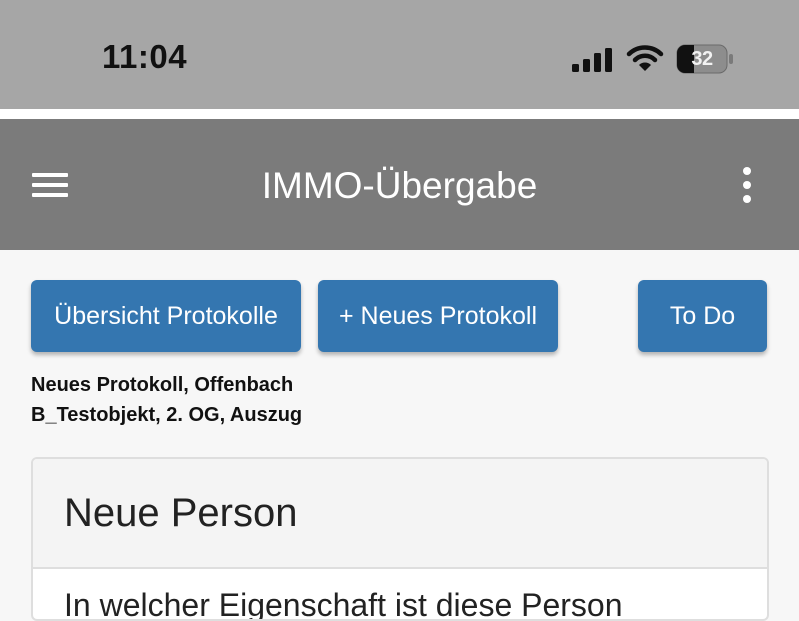 Image resolution: width=799 pixels, height=621 pixels. What do you see at coordinates (343, 604) in the screenshot?
I see `card-question-text: In welcher Eigenschaft ist diese Person` at bounding box center [343, 604].